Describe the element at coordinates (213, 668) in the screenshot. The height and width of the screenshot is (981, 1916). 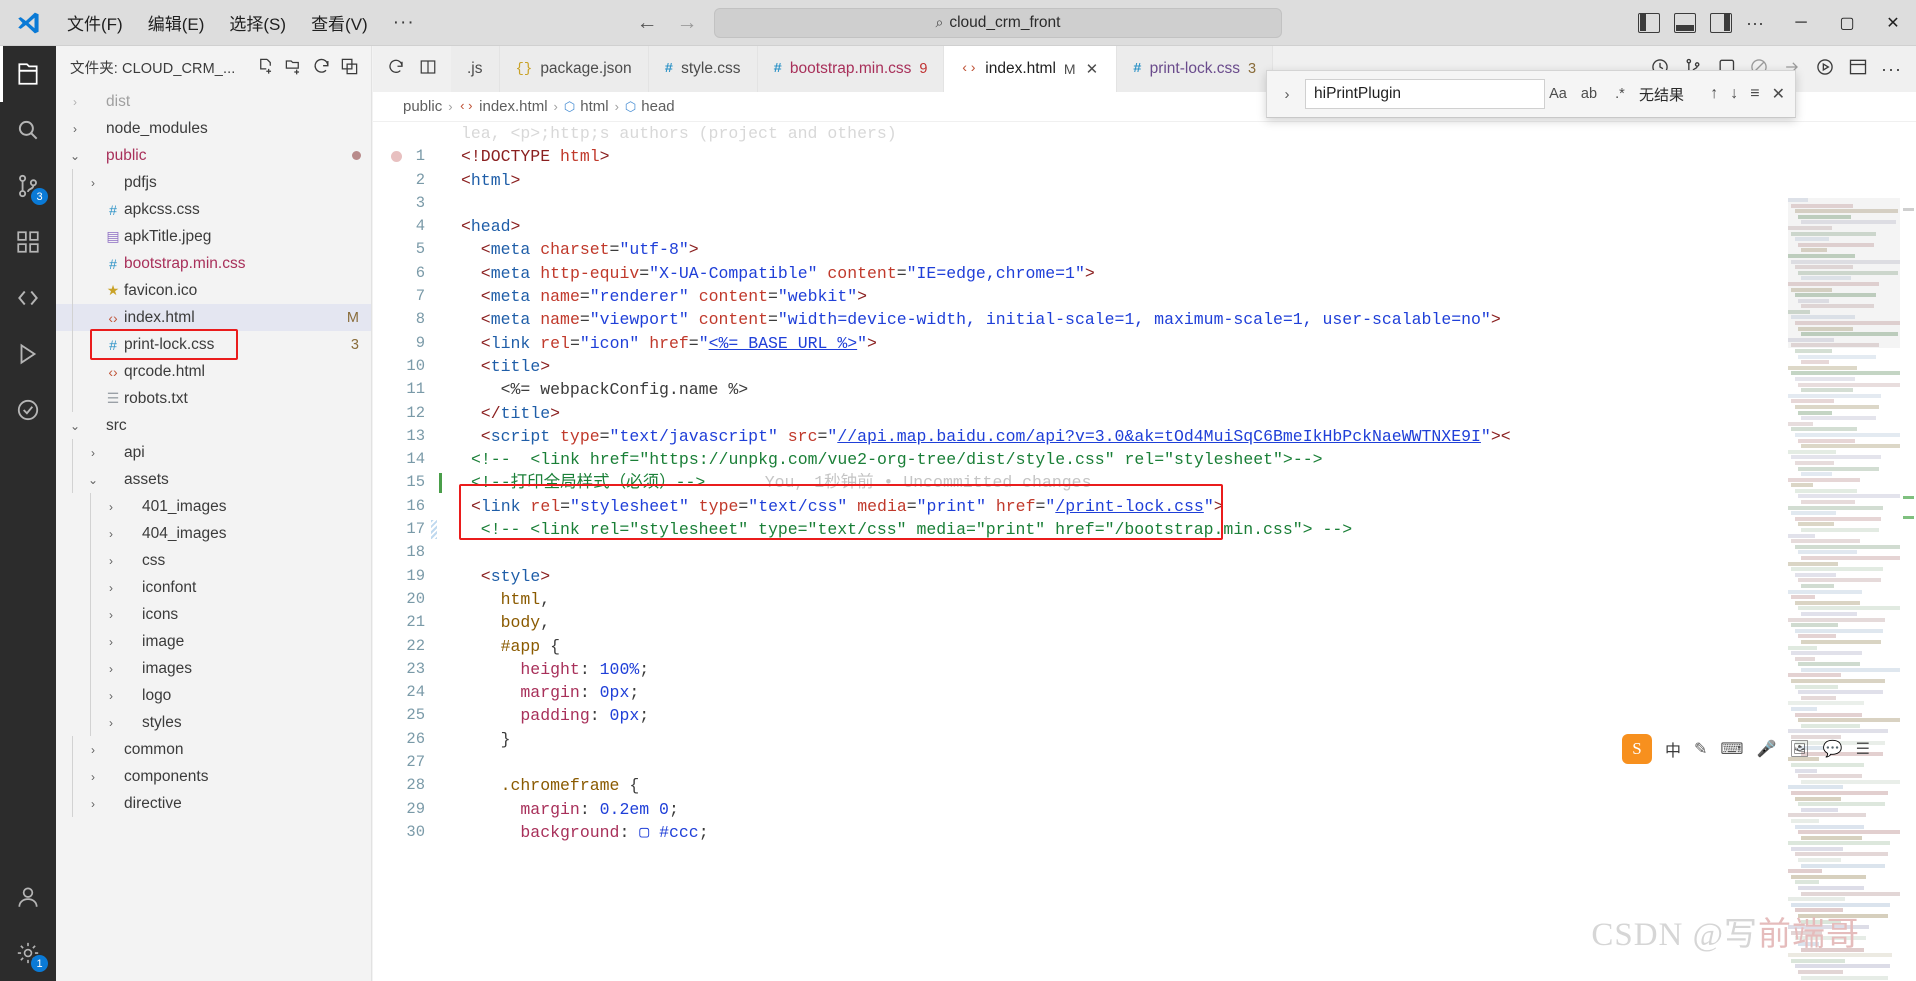
I see `tree-item-images: › images` at that location.